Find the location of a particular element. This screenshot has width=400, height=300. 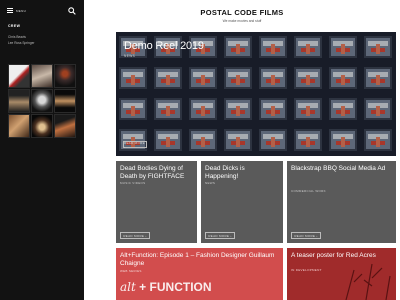

card-title: Dead Dicks is Happening! is located at coordinates (242, 172).